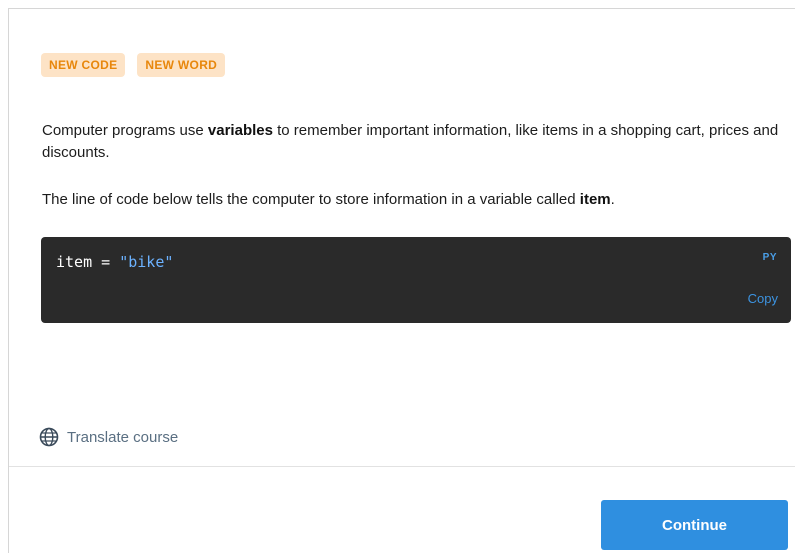 Image resolution: width=795 pixels, height=553 pixels. I want to click on new-word-badge: NEW WORD, so click(181, 65).